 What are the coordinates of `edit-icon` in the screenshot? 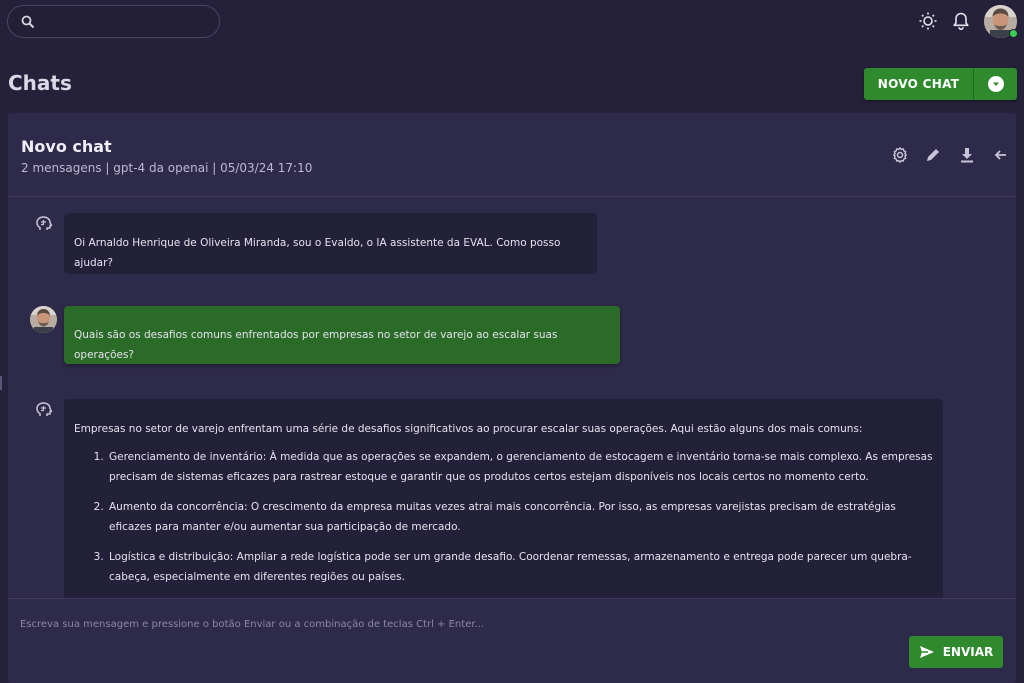 It's located at (933, 155).